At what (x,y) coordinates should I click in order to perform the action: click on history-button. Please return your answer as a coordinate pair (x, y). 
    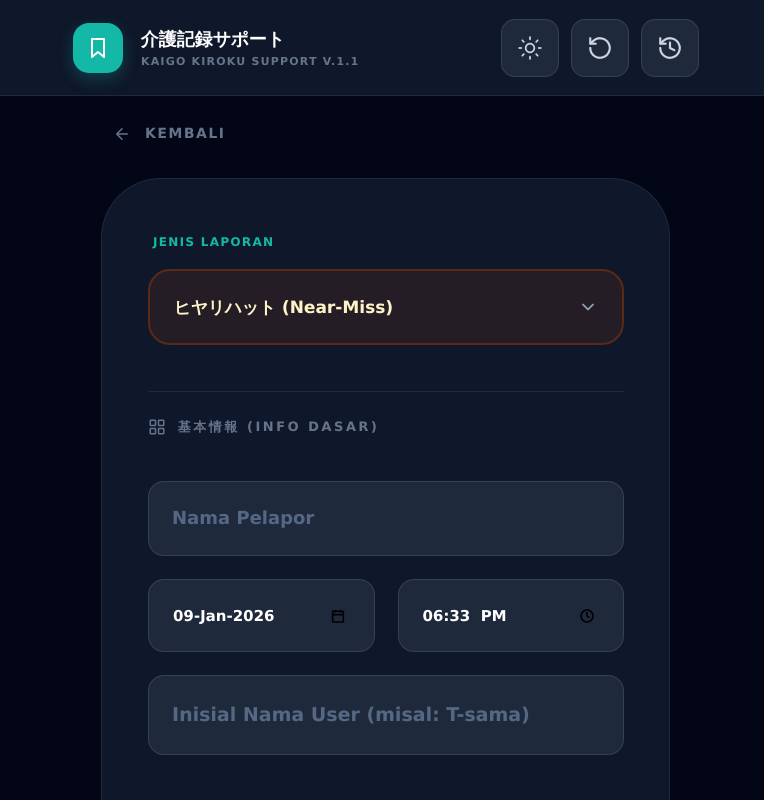
    Looking at the image, I should click on (670, 47).